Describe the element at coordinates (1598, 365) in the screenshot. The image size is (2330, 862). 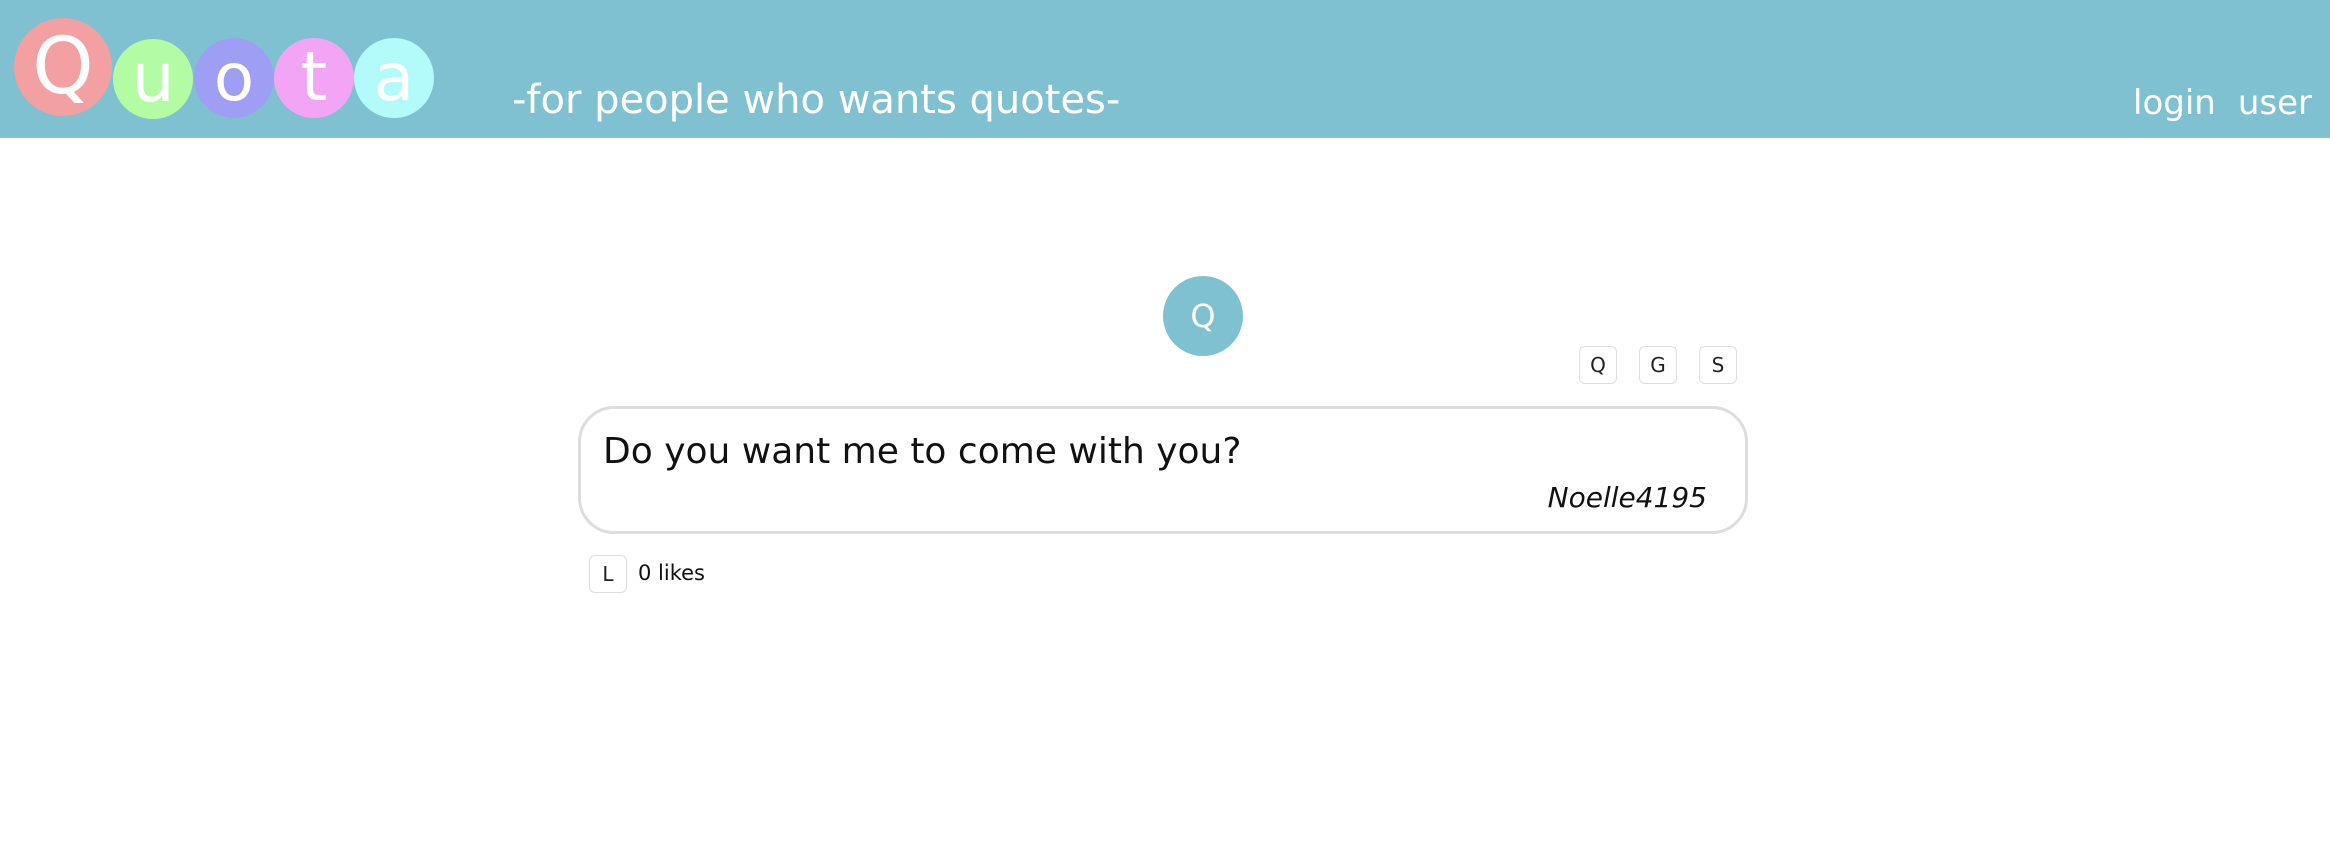
I see `q-action-button: Q` at that location.